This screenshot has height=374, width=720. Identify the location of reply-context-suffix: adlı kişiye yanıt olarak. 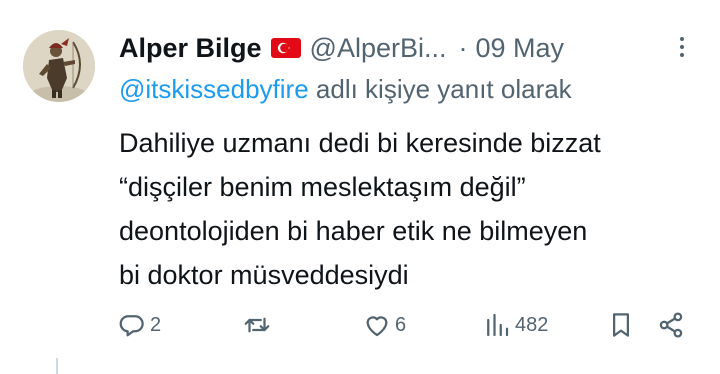
(440, 89).